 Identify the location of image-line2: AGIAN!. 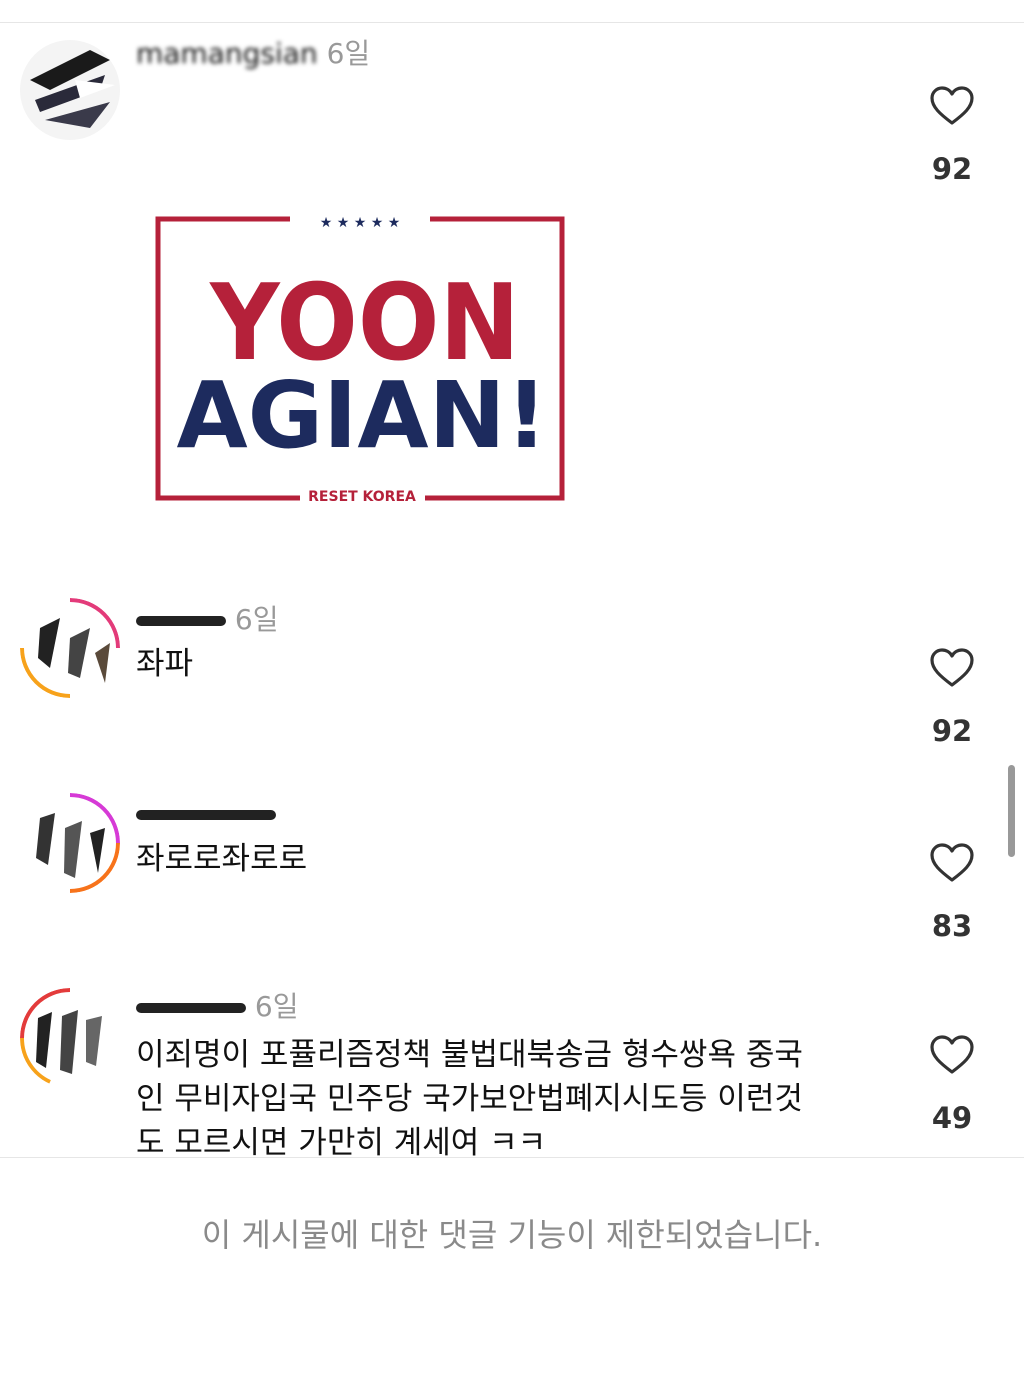
(361, 415).